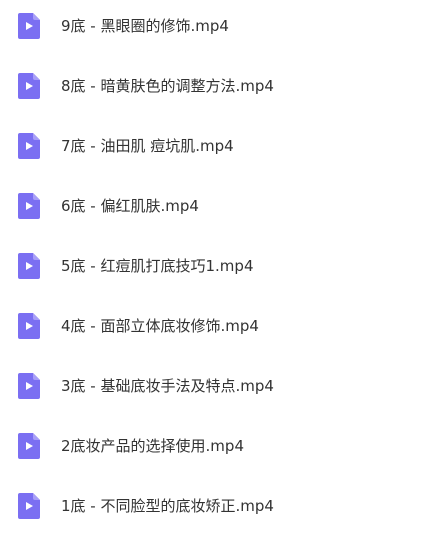 The width and height of the screenshot is (439, 538). I want to click on list-item: 8底 - 暗黄肤色的调整方法.mp4, so click(146, 86).